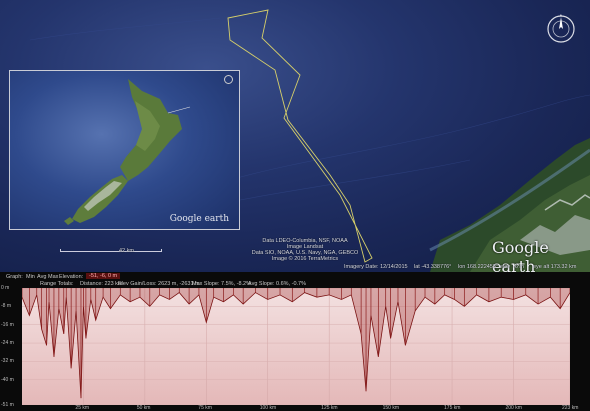  I want to click on min-button: Min, so click(30, 277).